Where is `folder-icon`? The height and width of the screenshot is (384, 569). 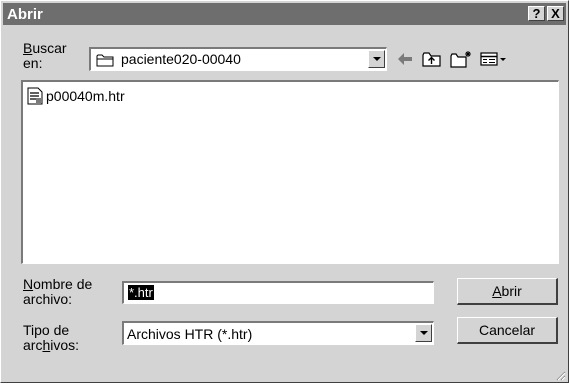 folder-icon is located at coordinates (106, 61).